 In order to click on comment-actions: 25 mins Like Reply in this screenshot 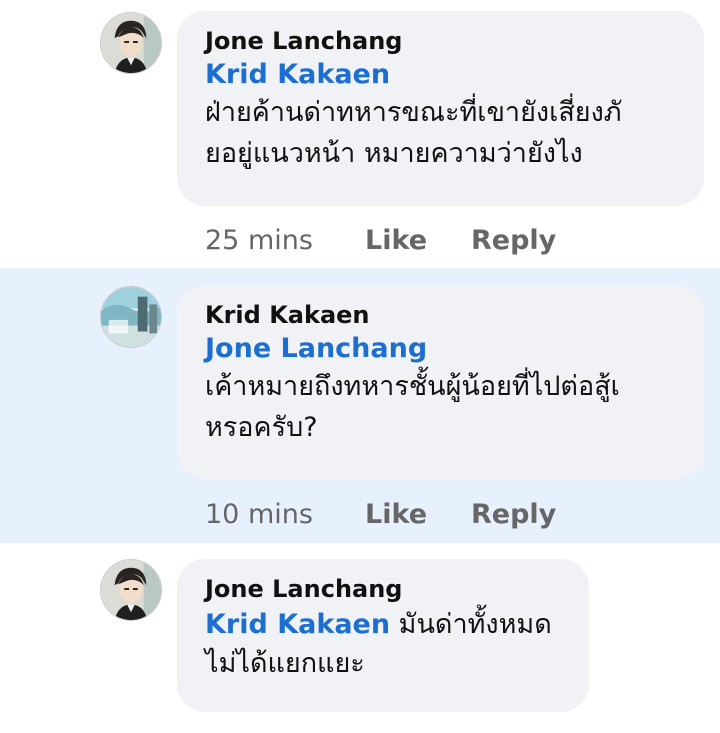, I will do `click(380, 241)`.